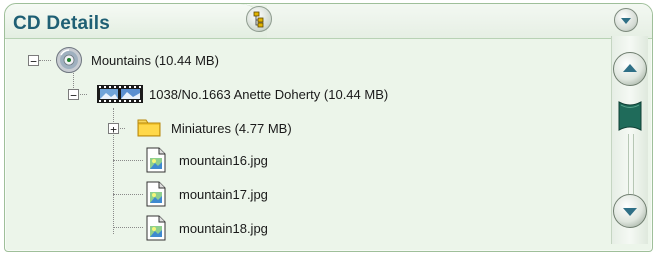 This screenshot has width=655, height=253. What do you see at coordinates (223, 160) in the screenshot?
I see `tree-label: mountain16.jpg` at bounding box center [223, 160].